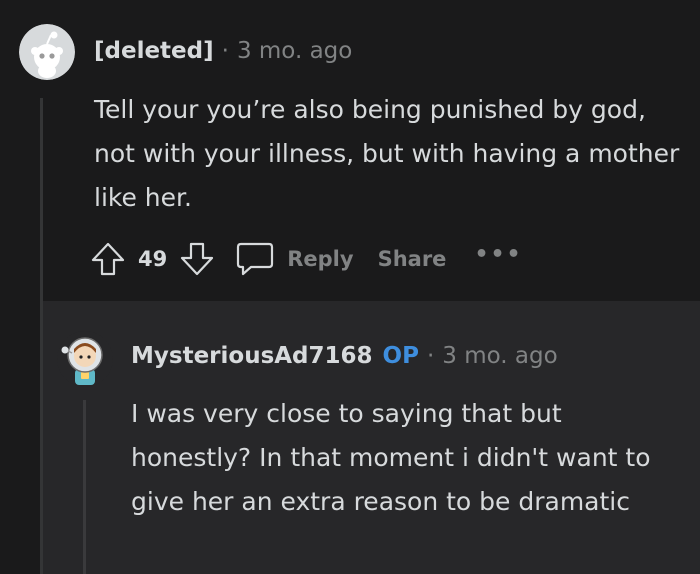 Image resolution: width=700 pixels, height=574 pixels. What do you see at coordinates (154, 51) in the screenshot?
I see `comment-author: [deleted]` at bounding box center [154, 51].